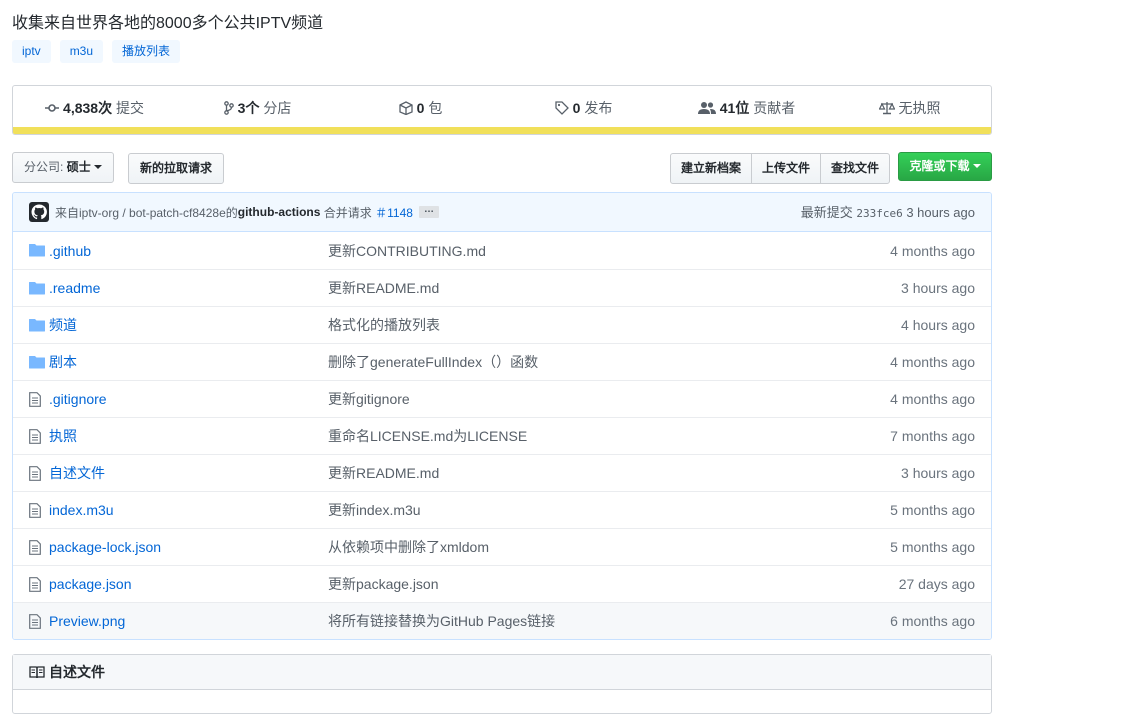  I want to click on file-name-link: package.json, so click(90, 584).